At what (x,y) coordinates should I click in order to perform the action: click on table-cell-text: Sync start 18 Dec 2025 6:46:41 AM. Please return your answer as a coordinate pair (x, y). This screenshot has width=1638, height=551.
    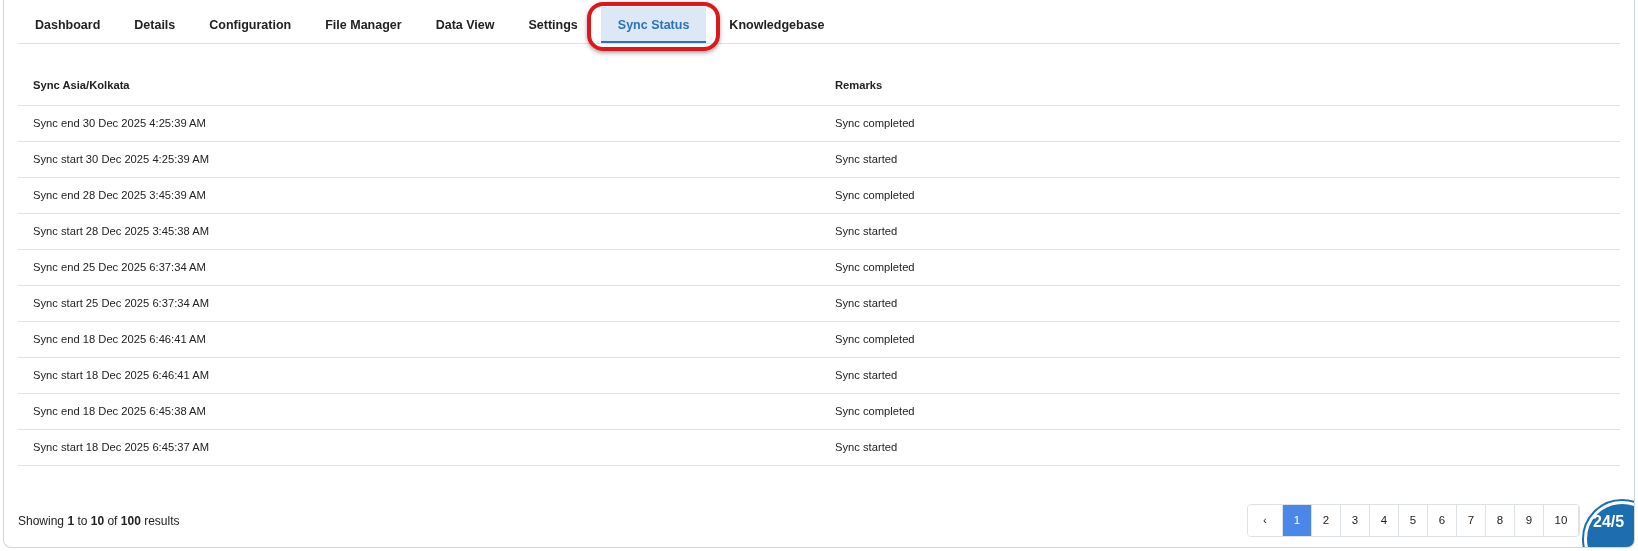
    Looking at the image, I should click on (121, 375).